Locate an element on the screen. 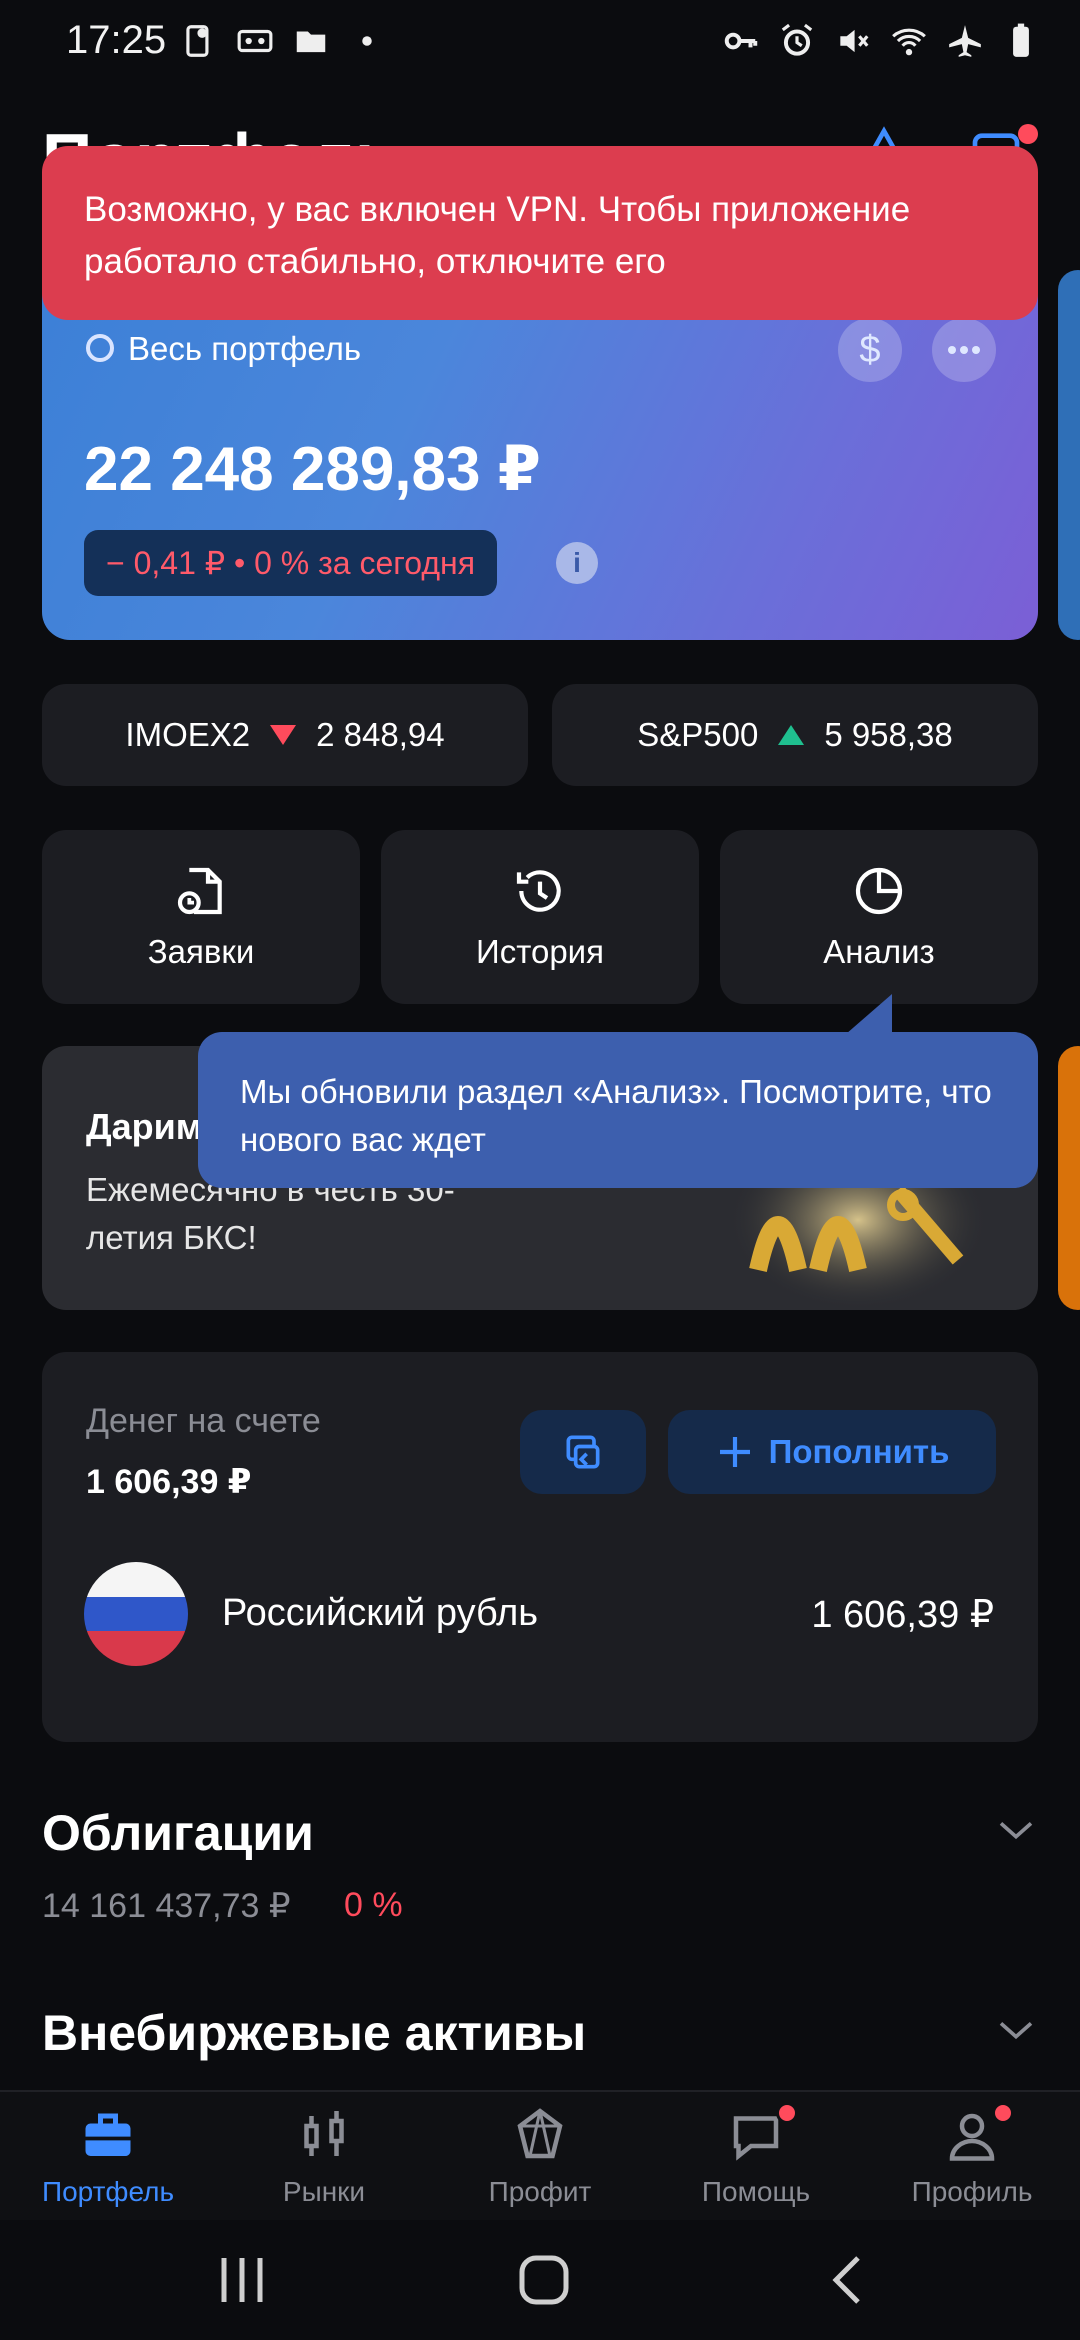 The height and width of the screenshot is (2340, 1080). nav-profile: Профиль is located at coordinates (972, 2157).